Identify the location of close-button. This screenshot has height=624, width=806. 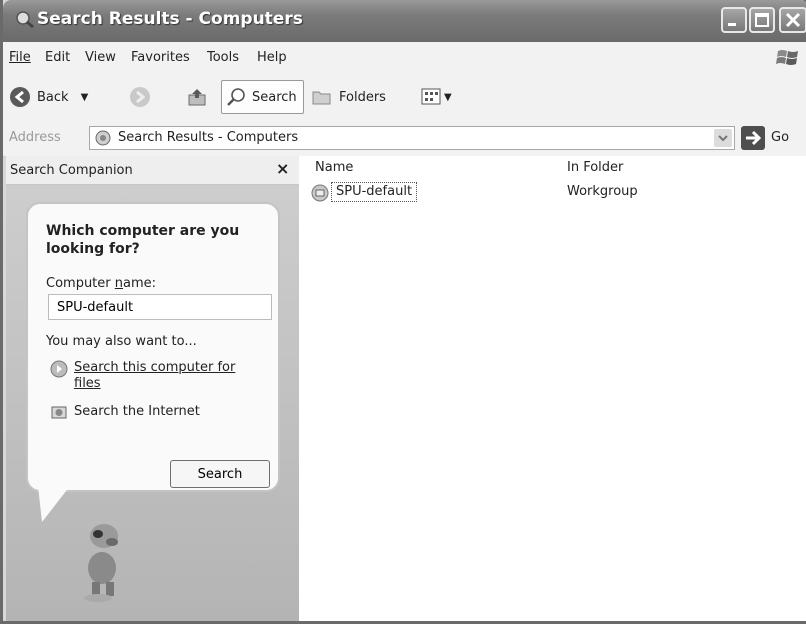
(792, 20).